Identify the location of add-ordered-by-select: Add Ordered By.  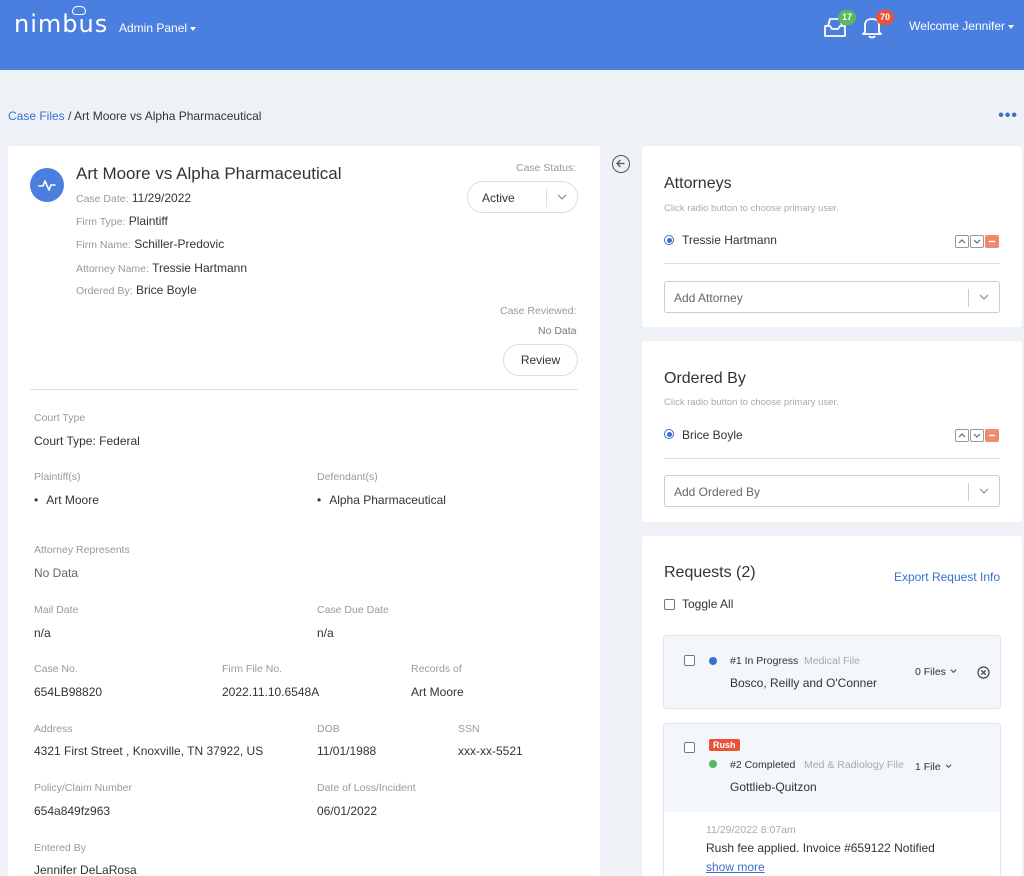
(832, 491).